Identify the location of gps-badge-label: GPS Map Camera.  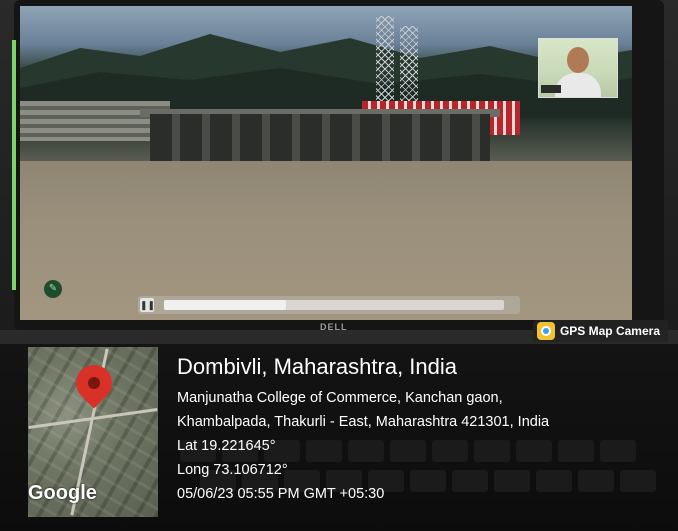
(609, 331).